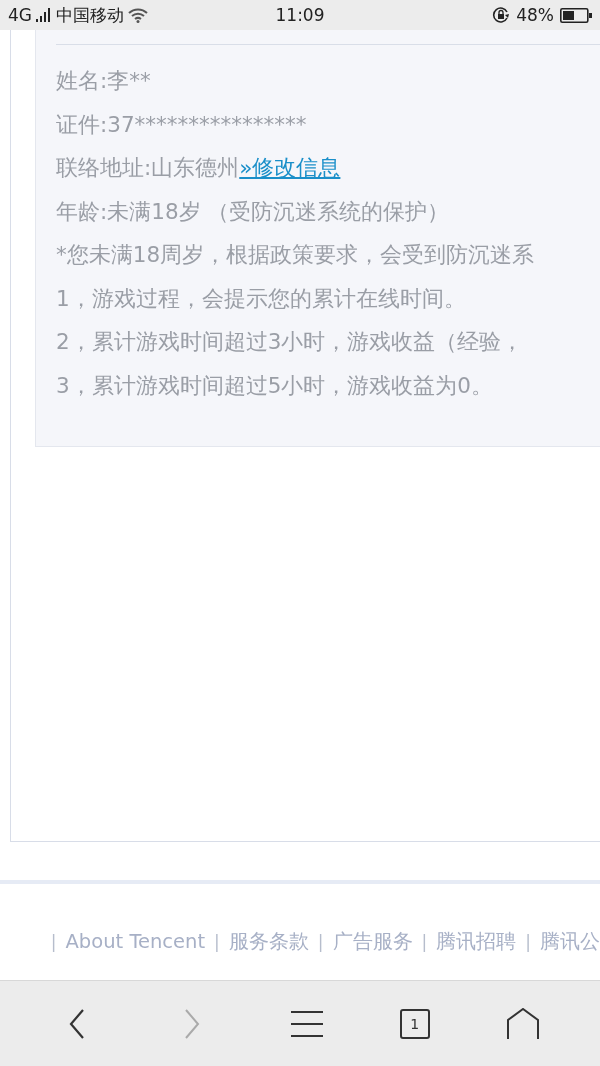  What do you see at coordinates (300, 15) in the screenshot?
I see `clock-time: 11:09` at bounding box center [300, 15].